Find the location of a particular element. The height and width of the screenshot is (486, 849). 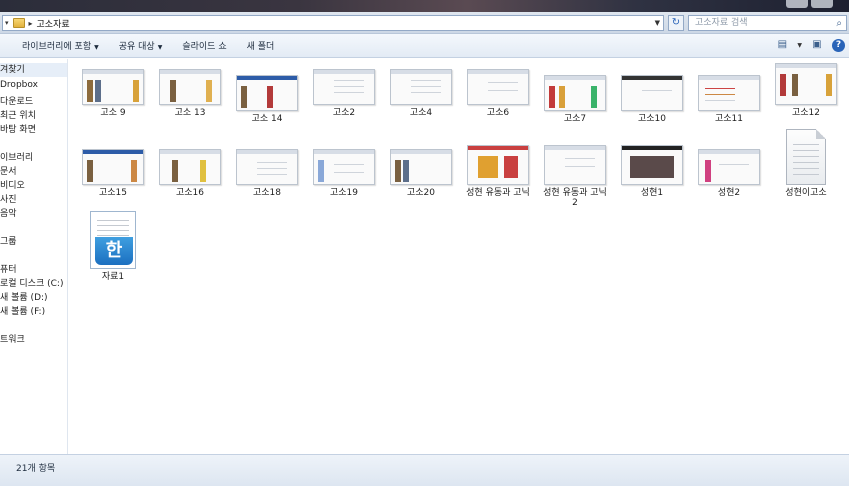

file-name: 고소4 is located at coordinates (421, 113).